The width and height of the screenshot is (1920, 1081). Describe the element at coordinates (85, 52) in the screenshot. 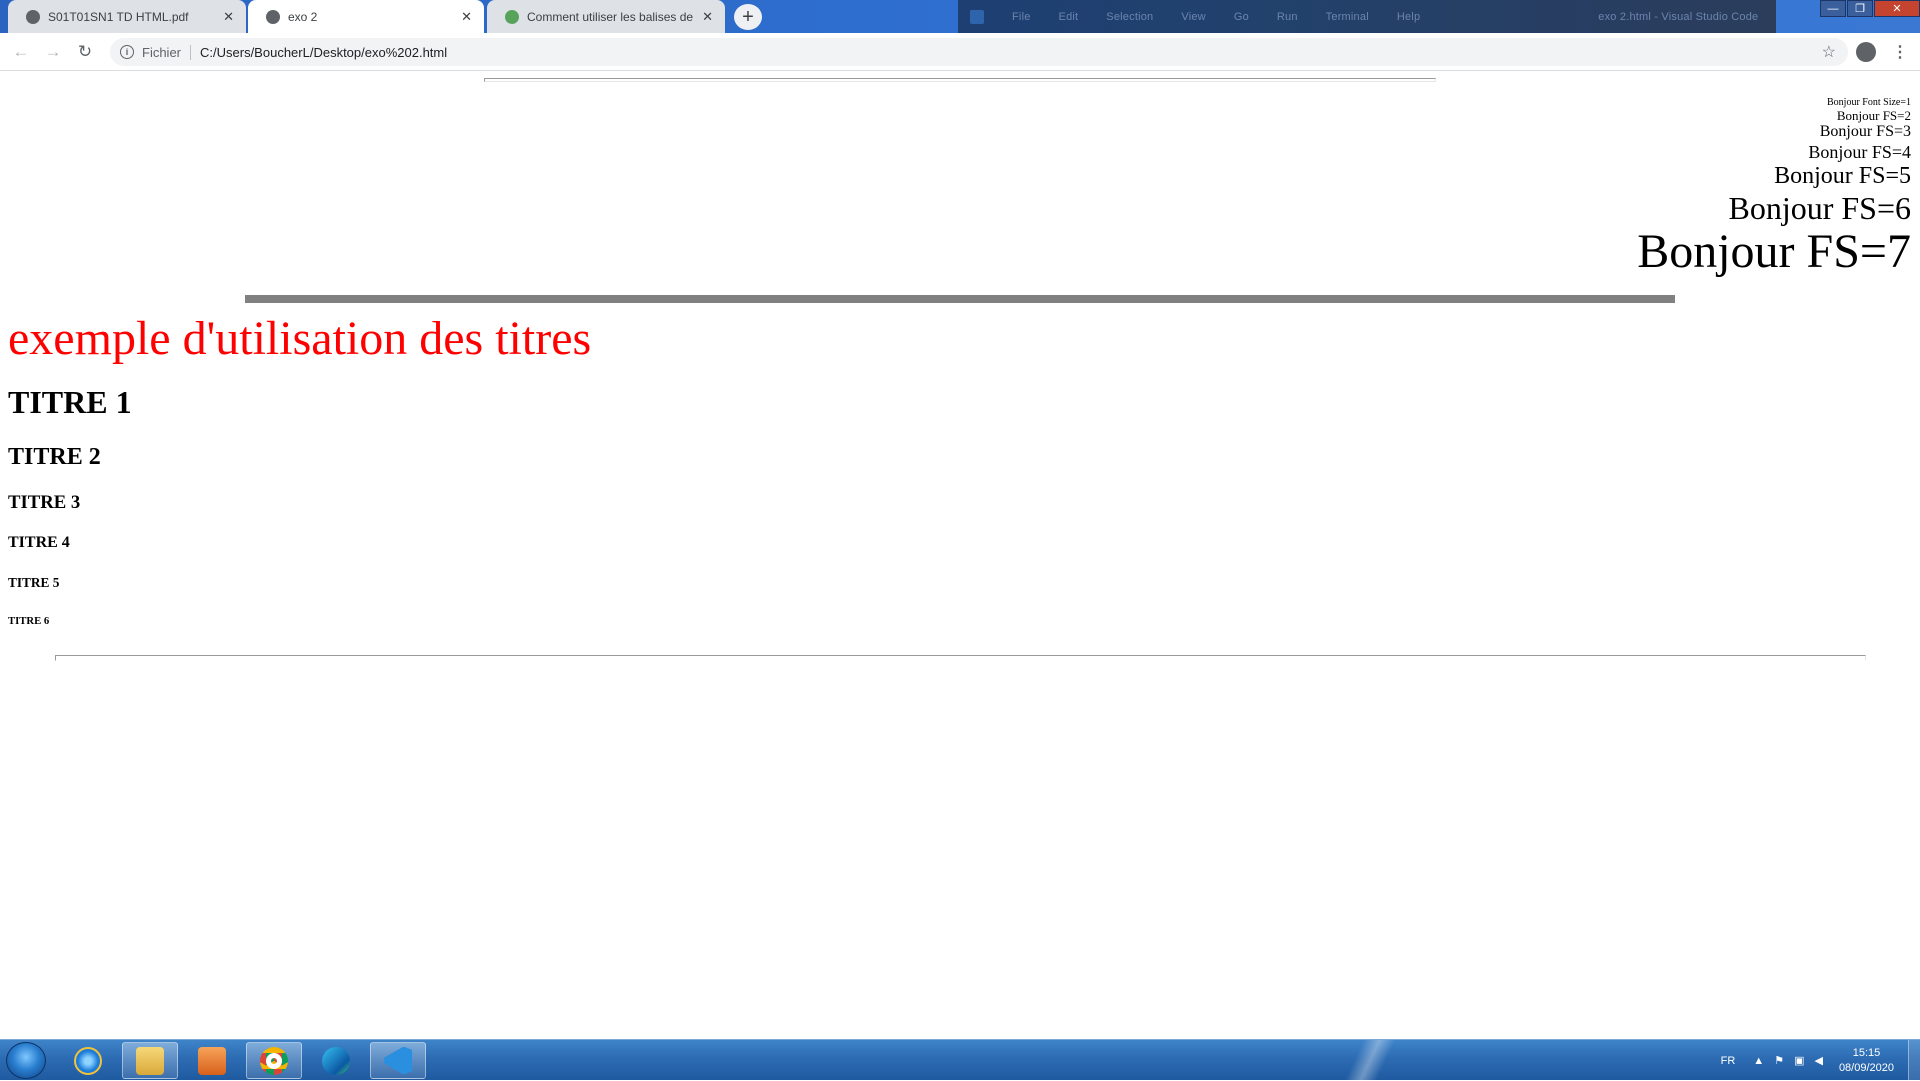

I see `reload-button: ↻` at that location.